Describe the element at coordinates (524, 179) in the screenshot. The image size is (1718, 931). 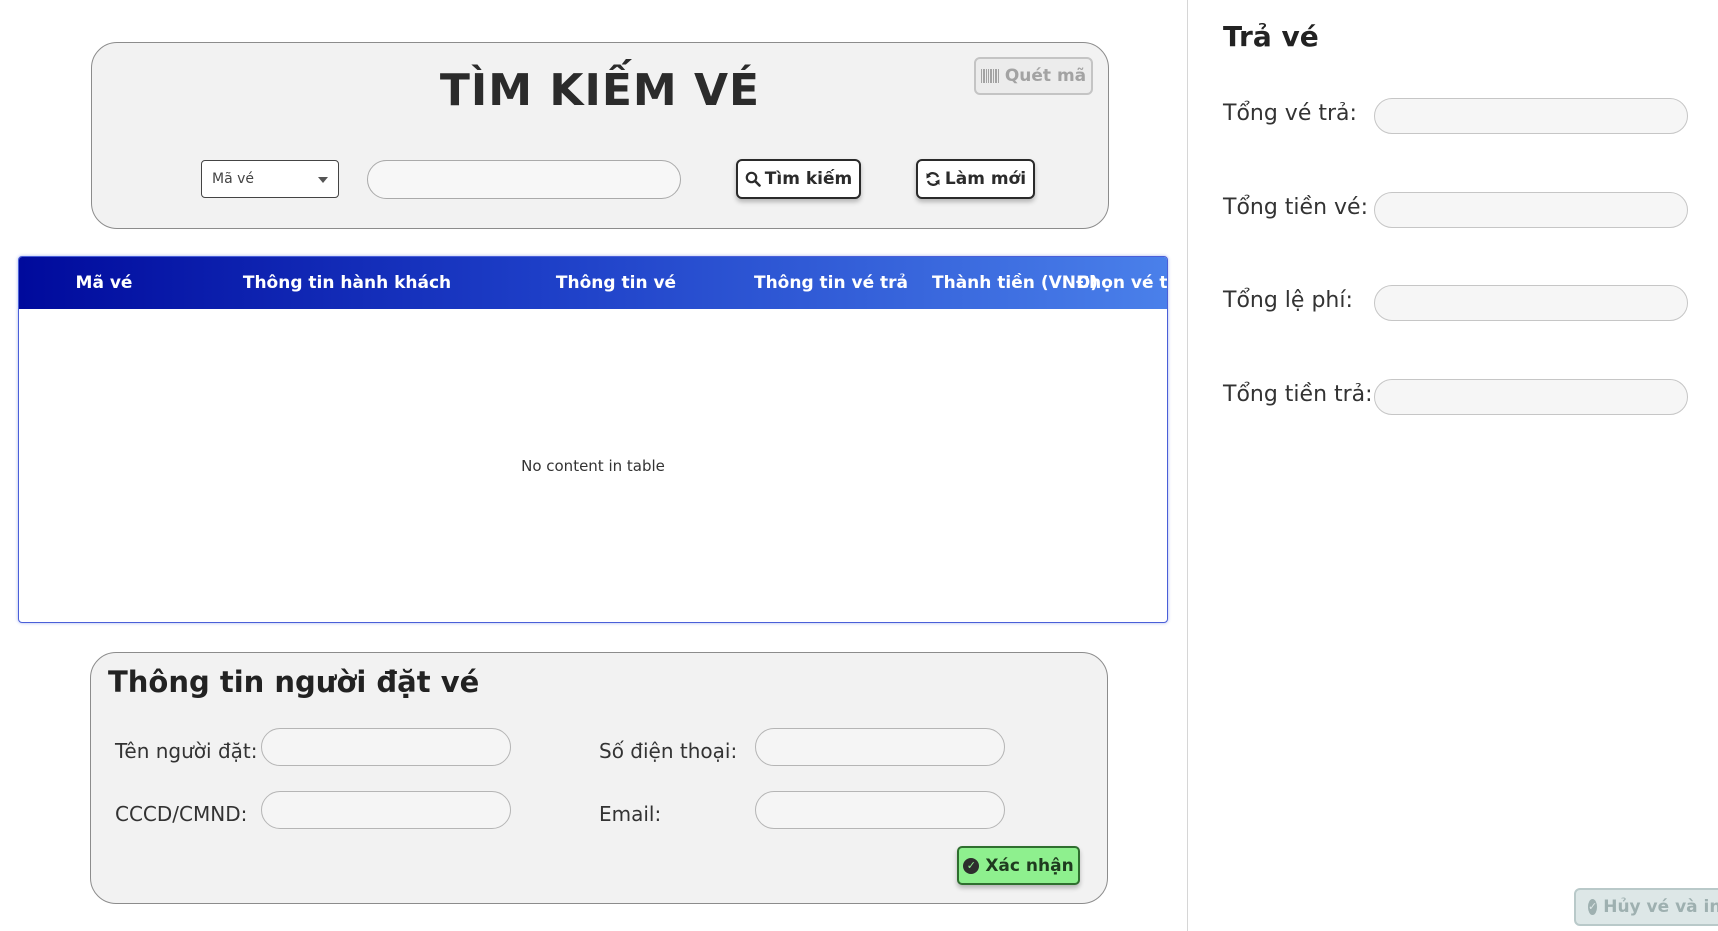
I see `search-input` at that location.